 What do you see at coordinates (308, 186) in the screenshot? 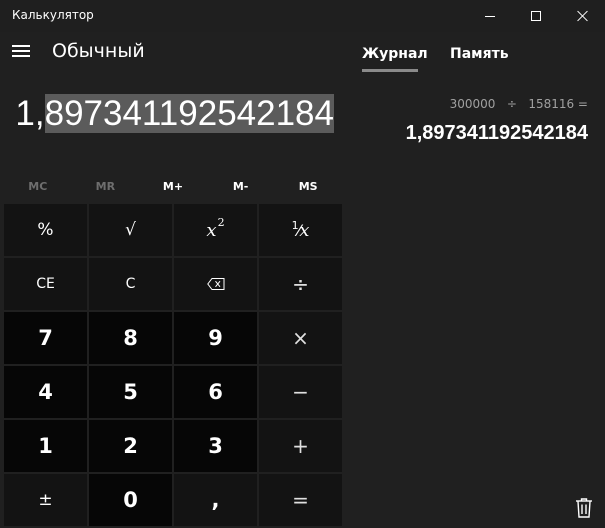
I see `memory-store-button: MS` at bounding box center [308, 186].